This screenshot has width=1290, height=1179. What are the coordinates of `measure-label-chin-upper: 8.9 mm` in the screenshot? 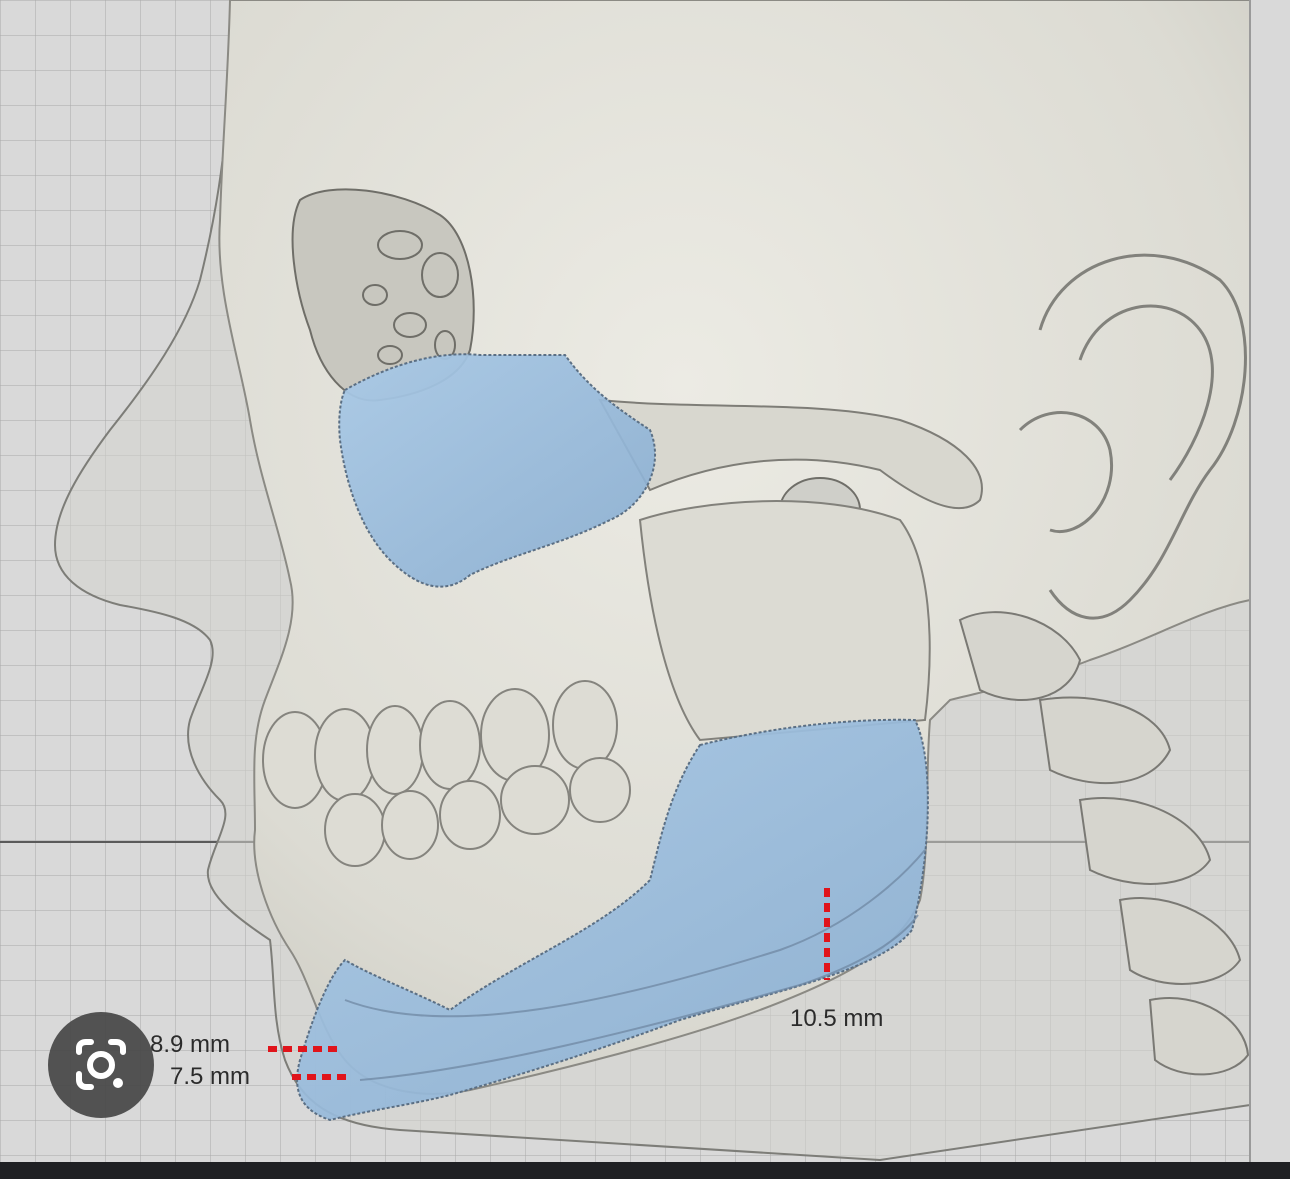 It's located at (190, 1044).